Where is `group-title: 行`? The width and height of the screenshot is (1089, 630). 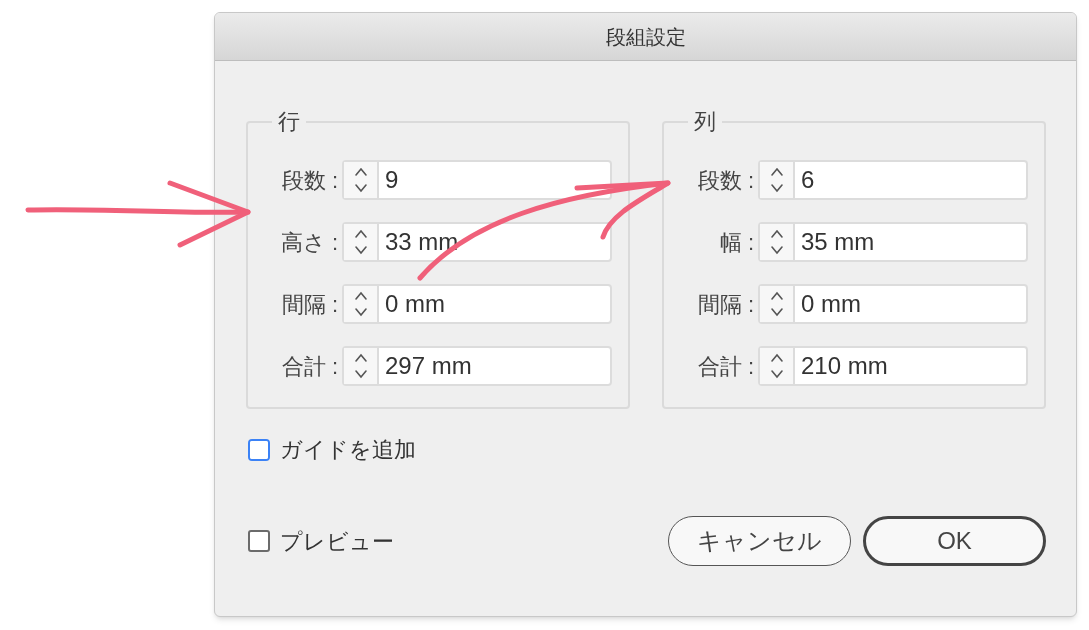
group-title: 行 is located at coordinates (289, 122).